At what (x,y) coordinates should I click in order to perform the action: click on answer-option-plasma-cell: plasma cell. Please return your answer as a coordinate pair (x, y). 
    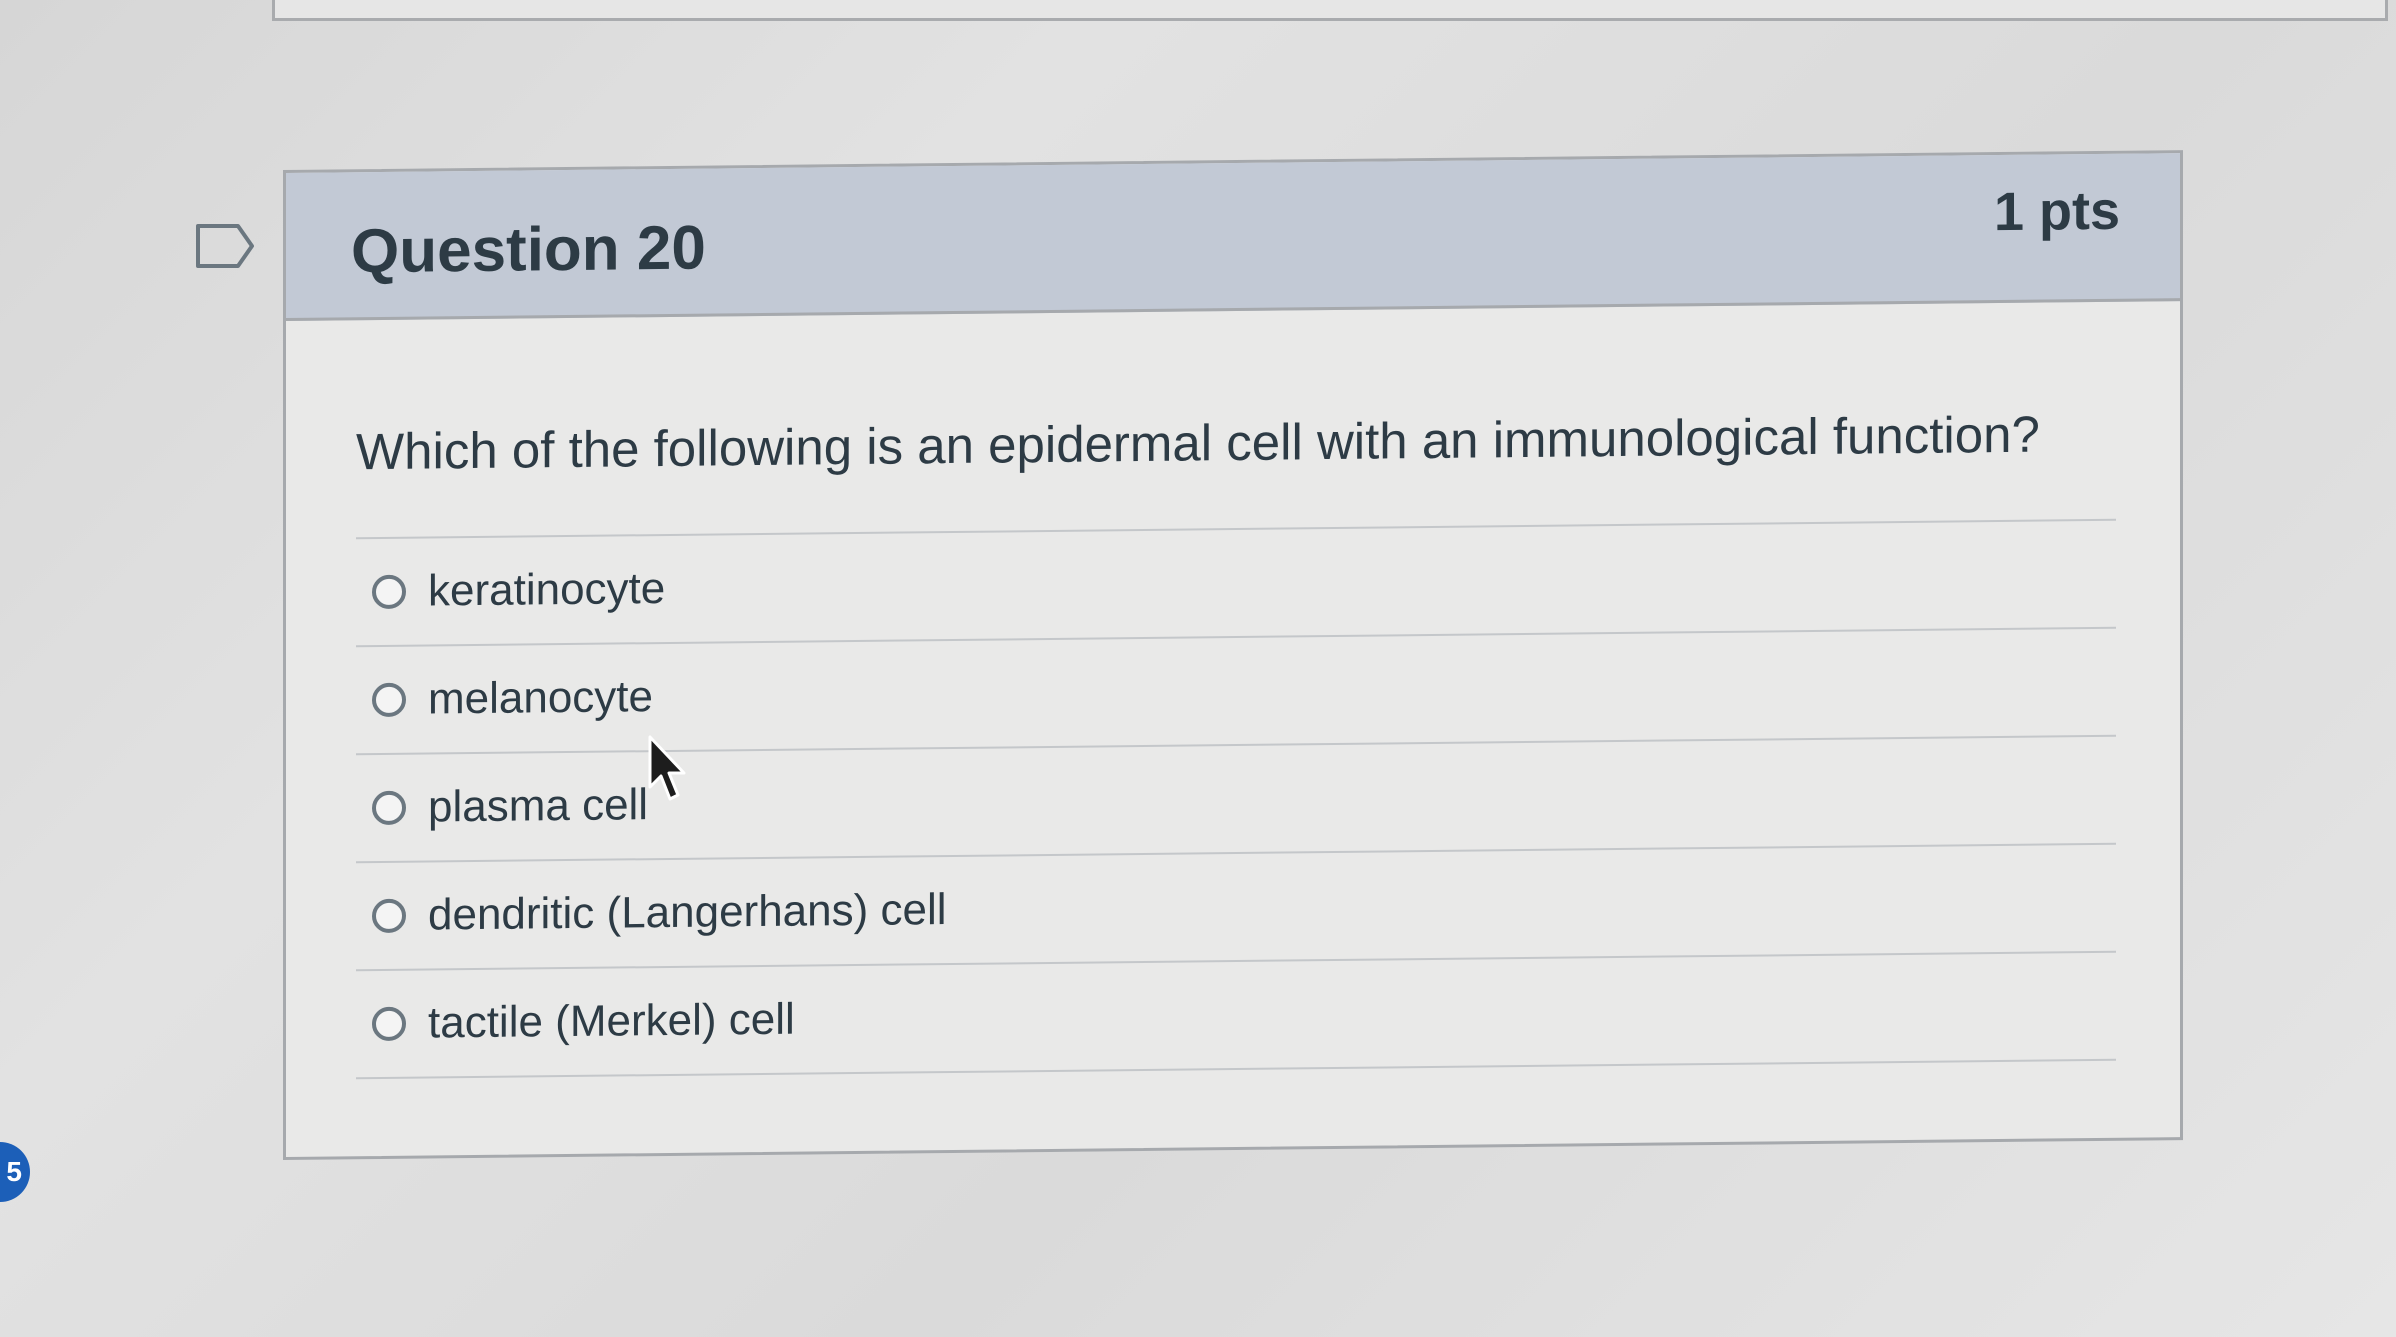
    Looking at the image, I should click on (1236, 800).